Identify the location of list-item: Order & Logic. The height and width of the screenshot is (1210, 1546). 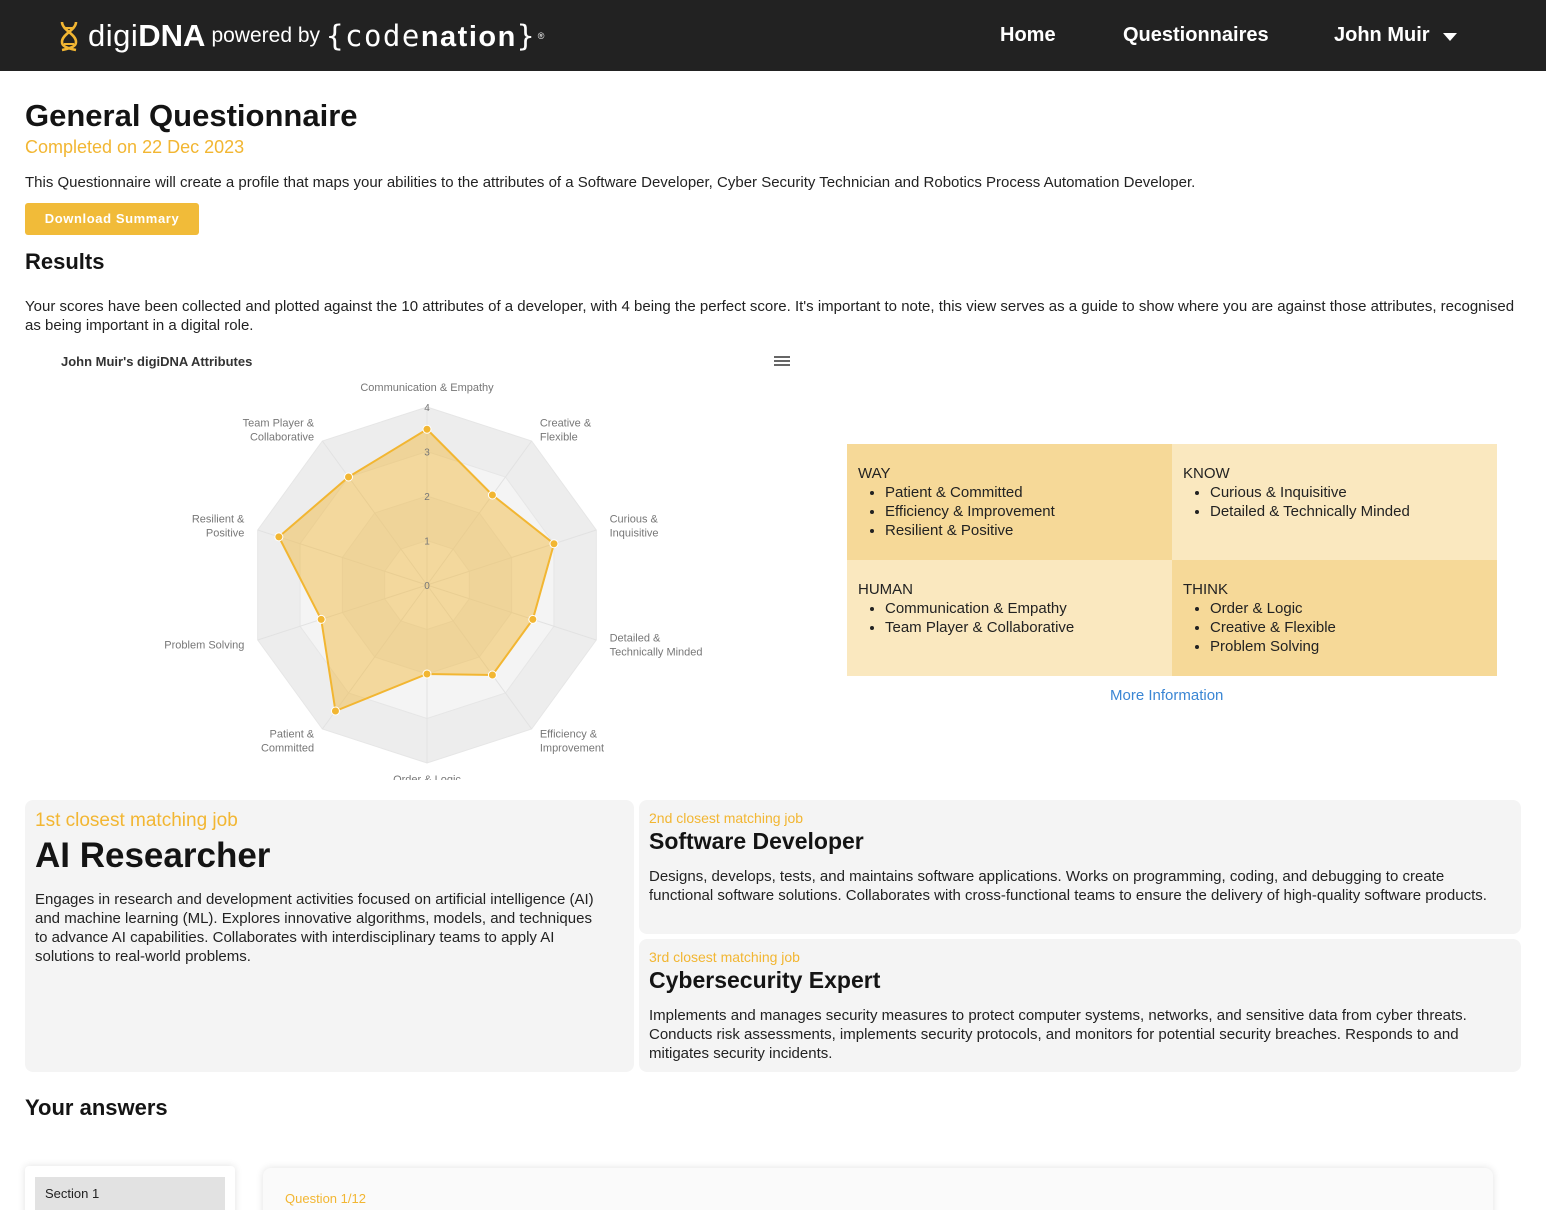
(1348, 608).